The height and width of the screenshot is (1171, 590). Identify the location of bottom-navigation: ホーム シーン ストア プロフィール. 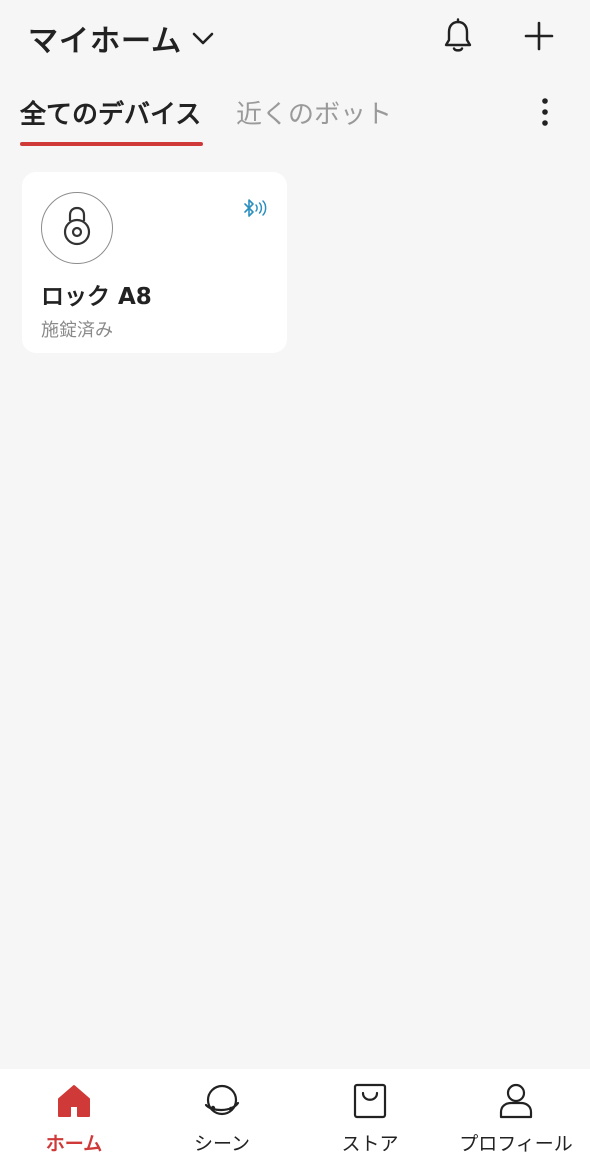
(295, 1120).